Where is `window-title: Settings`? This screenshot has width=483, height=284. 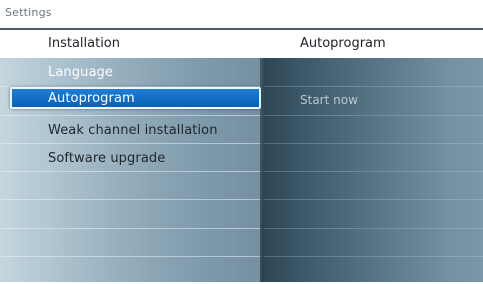 window-title: Settings is located at coordinates (28, 12).